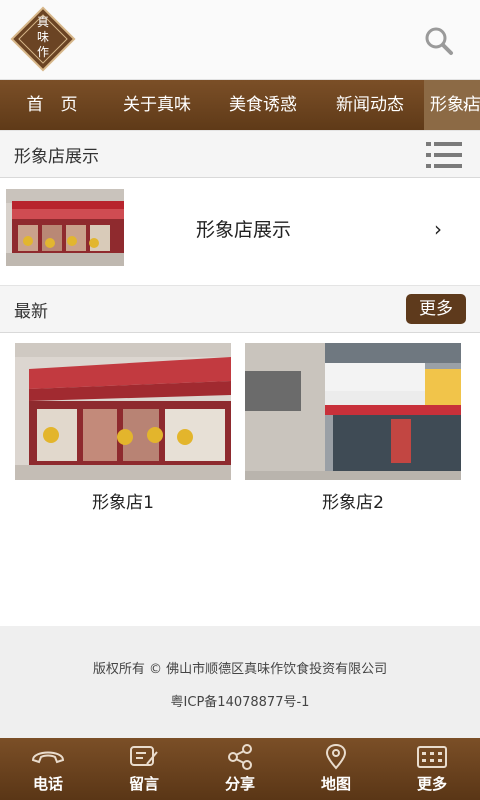  I want to click on store-card-2: 形象店2, so click(353, 428).